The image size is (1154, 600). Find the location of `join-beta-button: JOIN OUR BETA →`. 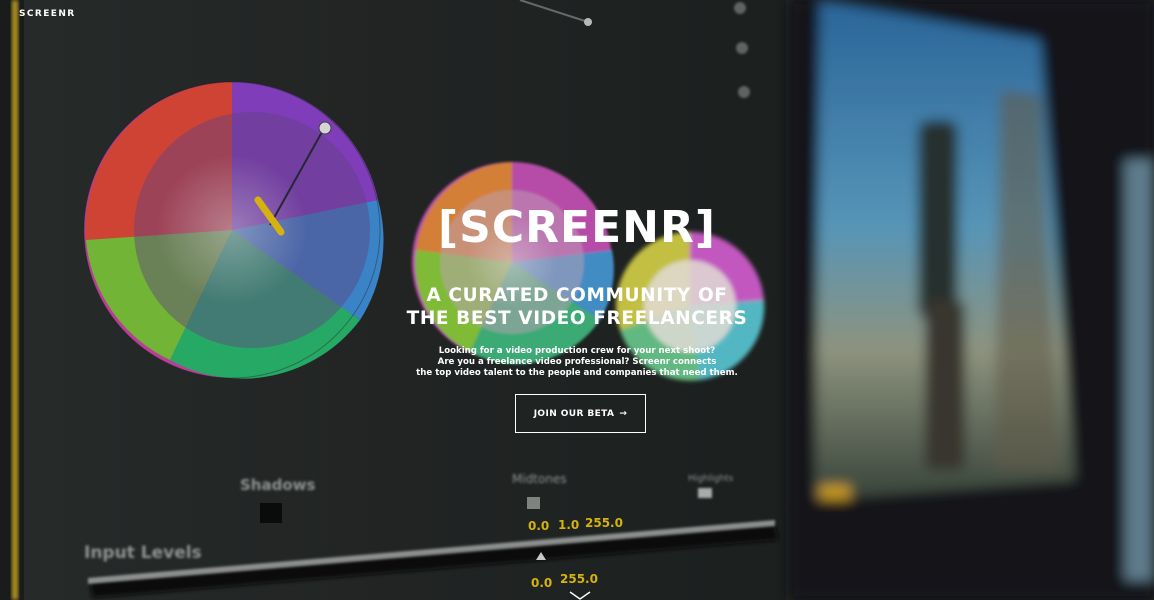

join-beta-button: JOIN OUR BETA → is located at coordinates (580, 413).